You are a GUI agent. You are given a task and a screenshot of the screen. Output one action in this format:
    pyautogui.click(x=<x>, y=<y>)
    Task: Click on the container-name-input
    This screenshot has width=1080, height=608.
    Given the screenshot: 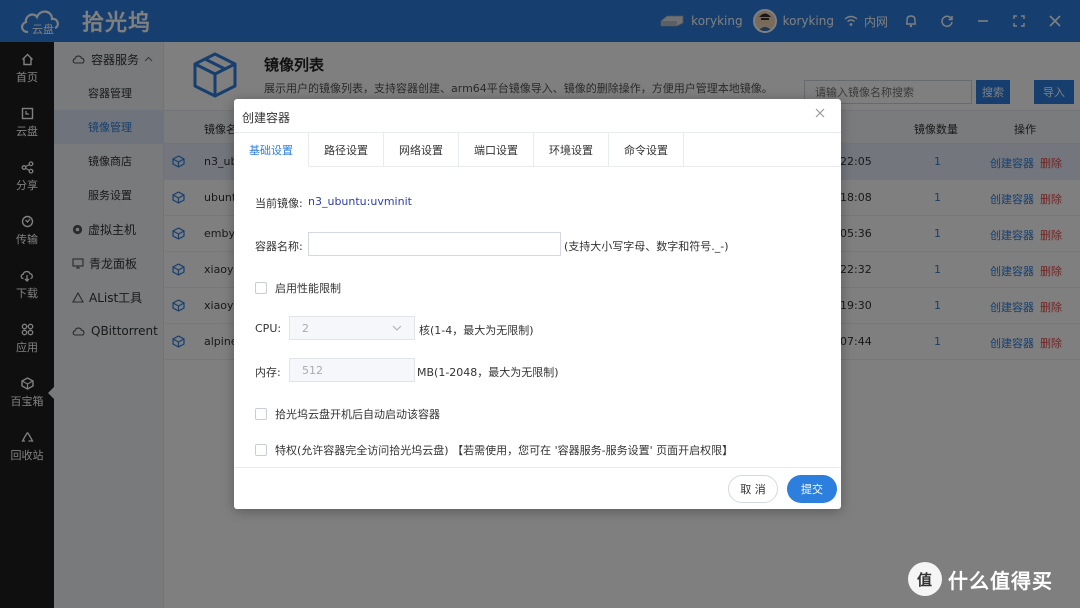 What is the action you would take?
    pyautogui.click(x=434, y=244)
    